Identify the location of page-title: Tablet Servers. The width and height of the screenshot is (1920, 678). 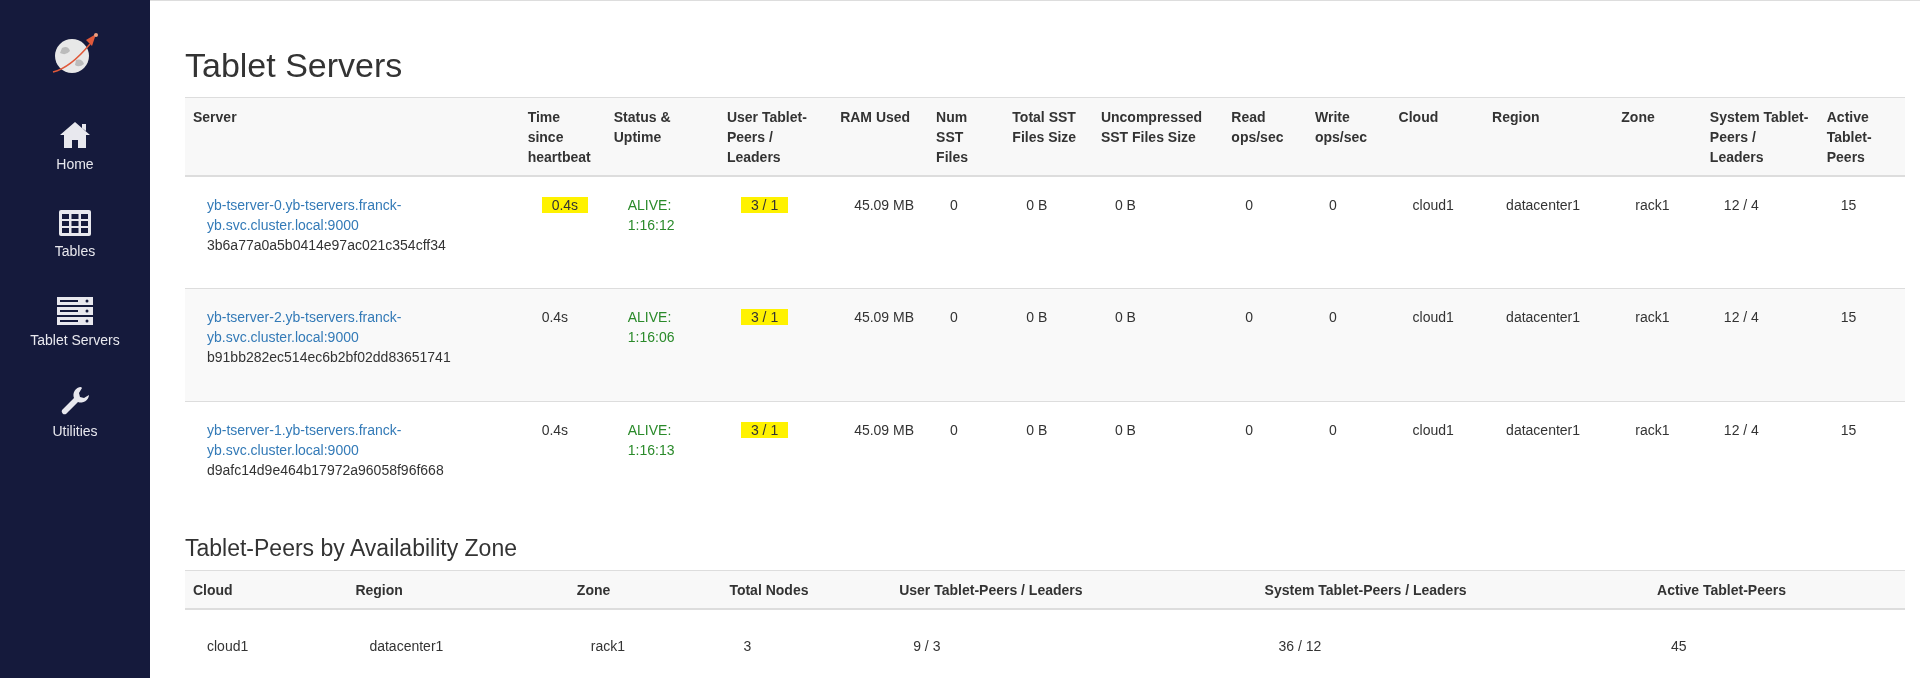
(294, 65).